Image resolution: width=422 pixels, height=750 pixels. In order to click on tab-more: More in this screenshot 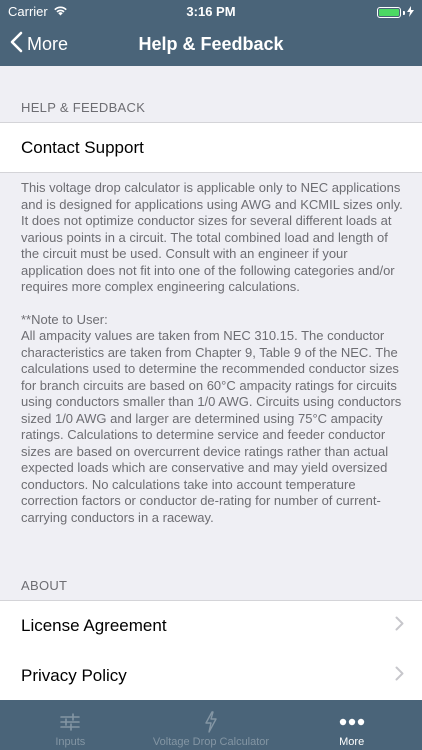, I will do `click(351, 725)`.